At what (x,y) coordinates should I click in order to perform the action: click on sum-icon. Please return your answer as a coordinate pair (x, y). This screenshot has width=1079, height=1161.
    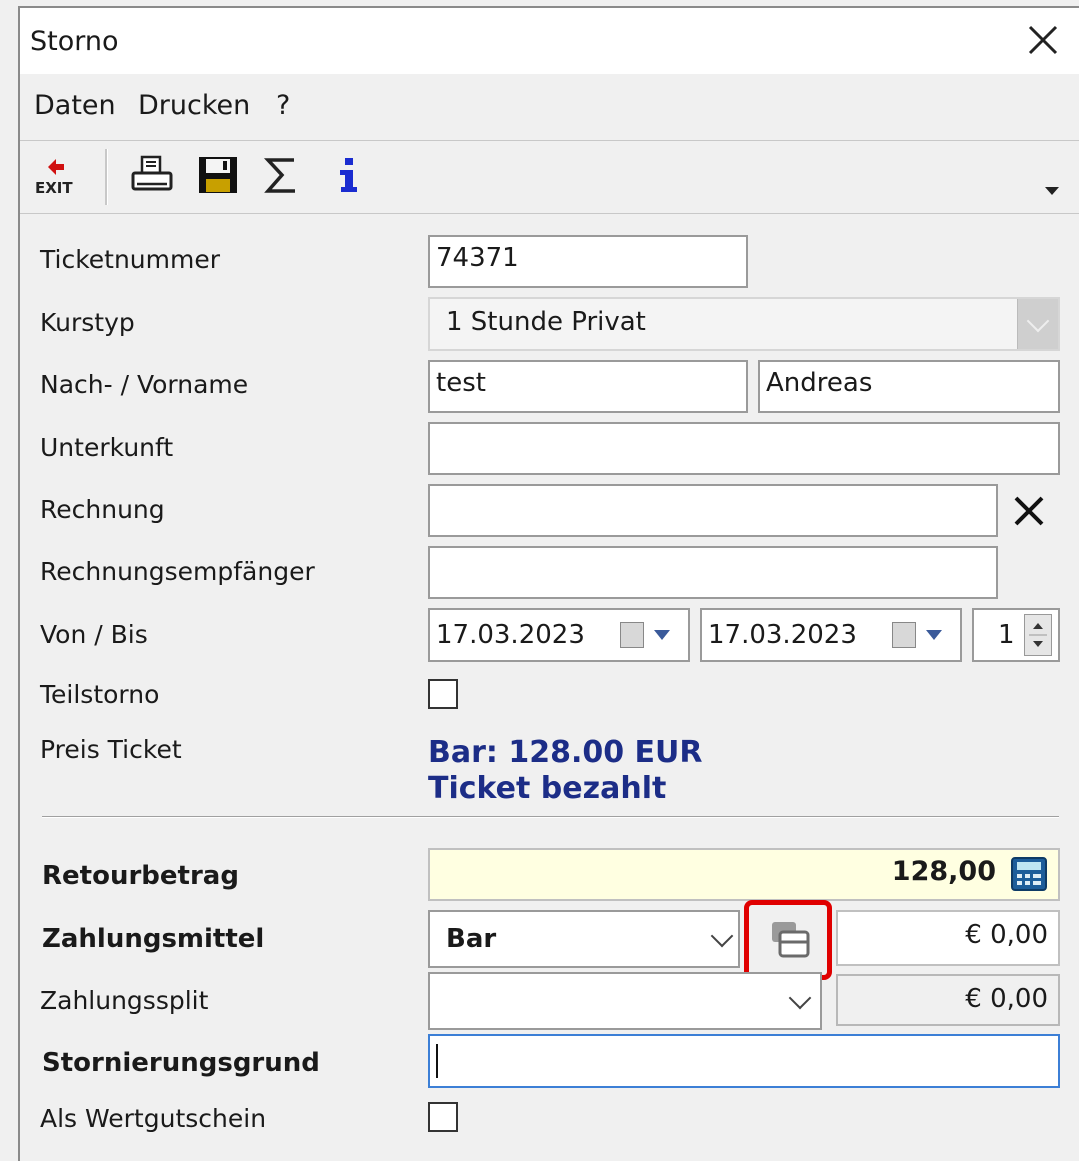
    Looking at the image, I should click on (283, 176).